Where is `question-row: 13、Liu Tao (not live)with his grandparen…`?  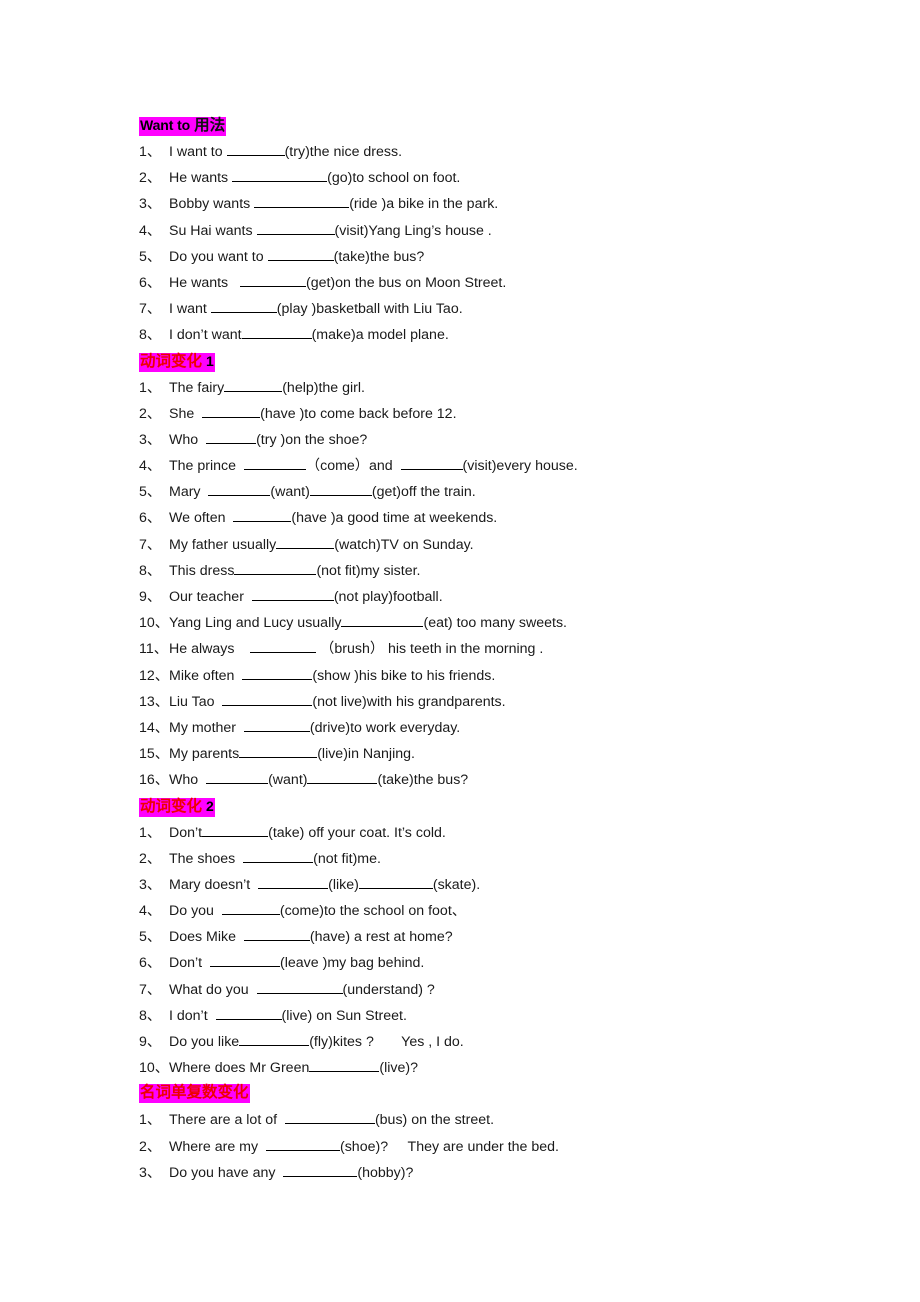
question-row: 13、Liu Tao (not live)with his grandparen… is located at coordinates (489, 702).